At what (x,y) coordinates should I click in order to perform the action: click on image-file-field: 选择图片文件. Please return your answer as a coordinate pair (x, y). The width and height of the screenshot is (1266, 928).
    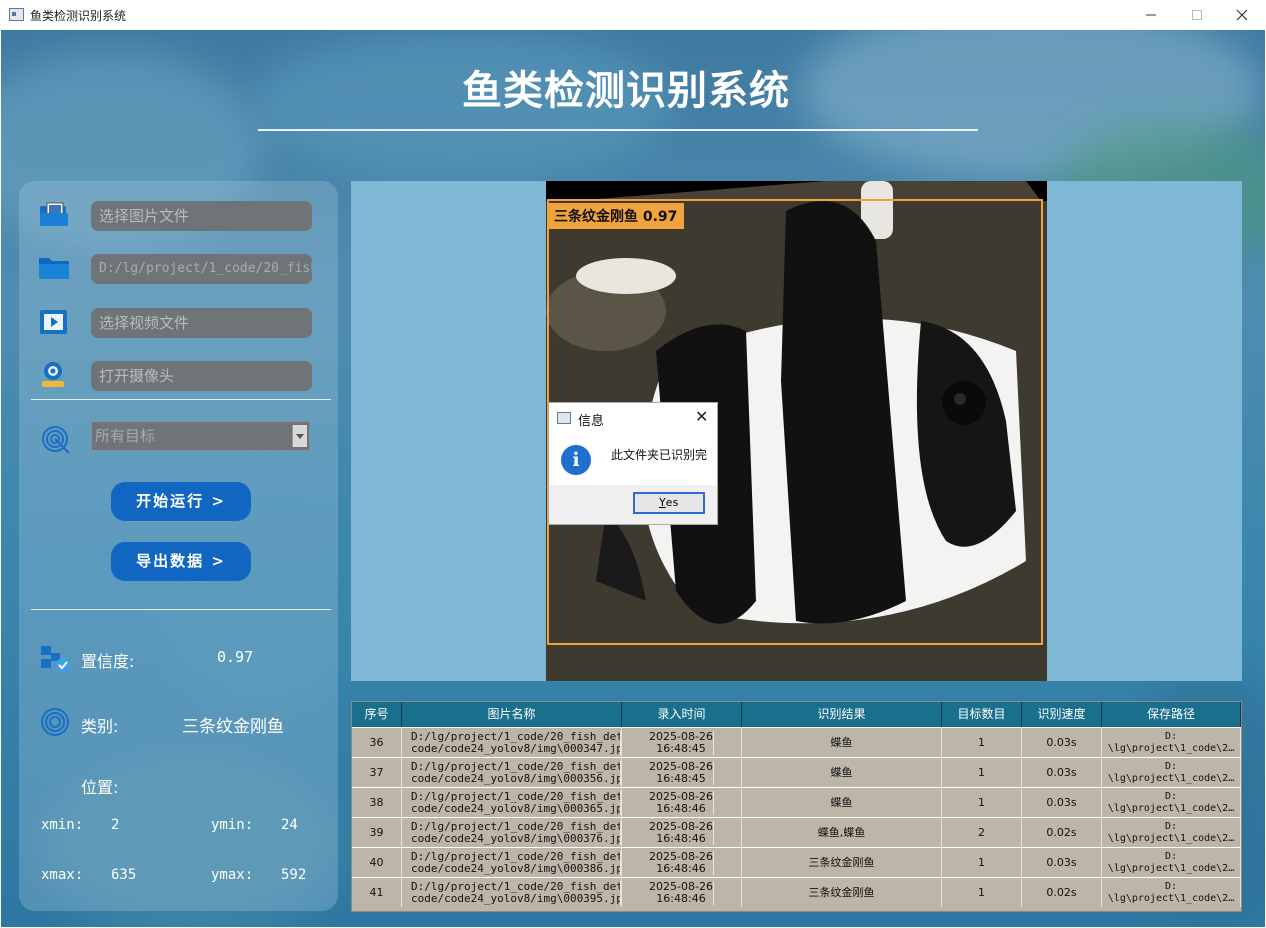
    Looking at the image, I should click on (201, 216).